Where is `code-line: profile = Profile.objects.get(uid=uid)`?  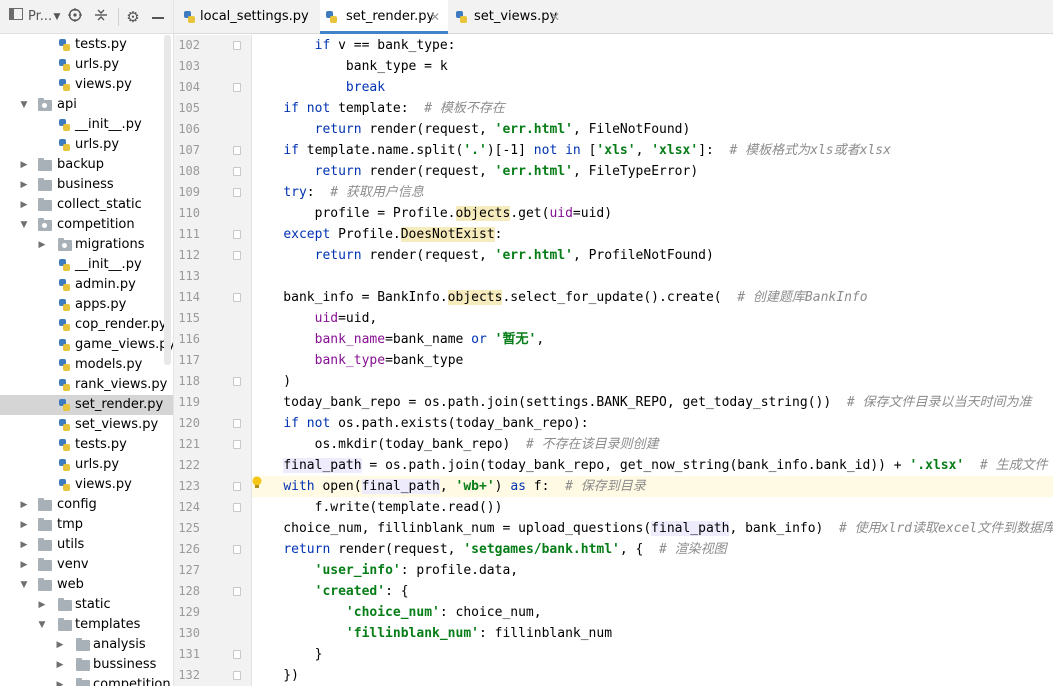 code-line: profile = Profile.objects.get(uid=uid) is located at coordinates (652, 213).